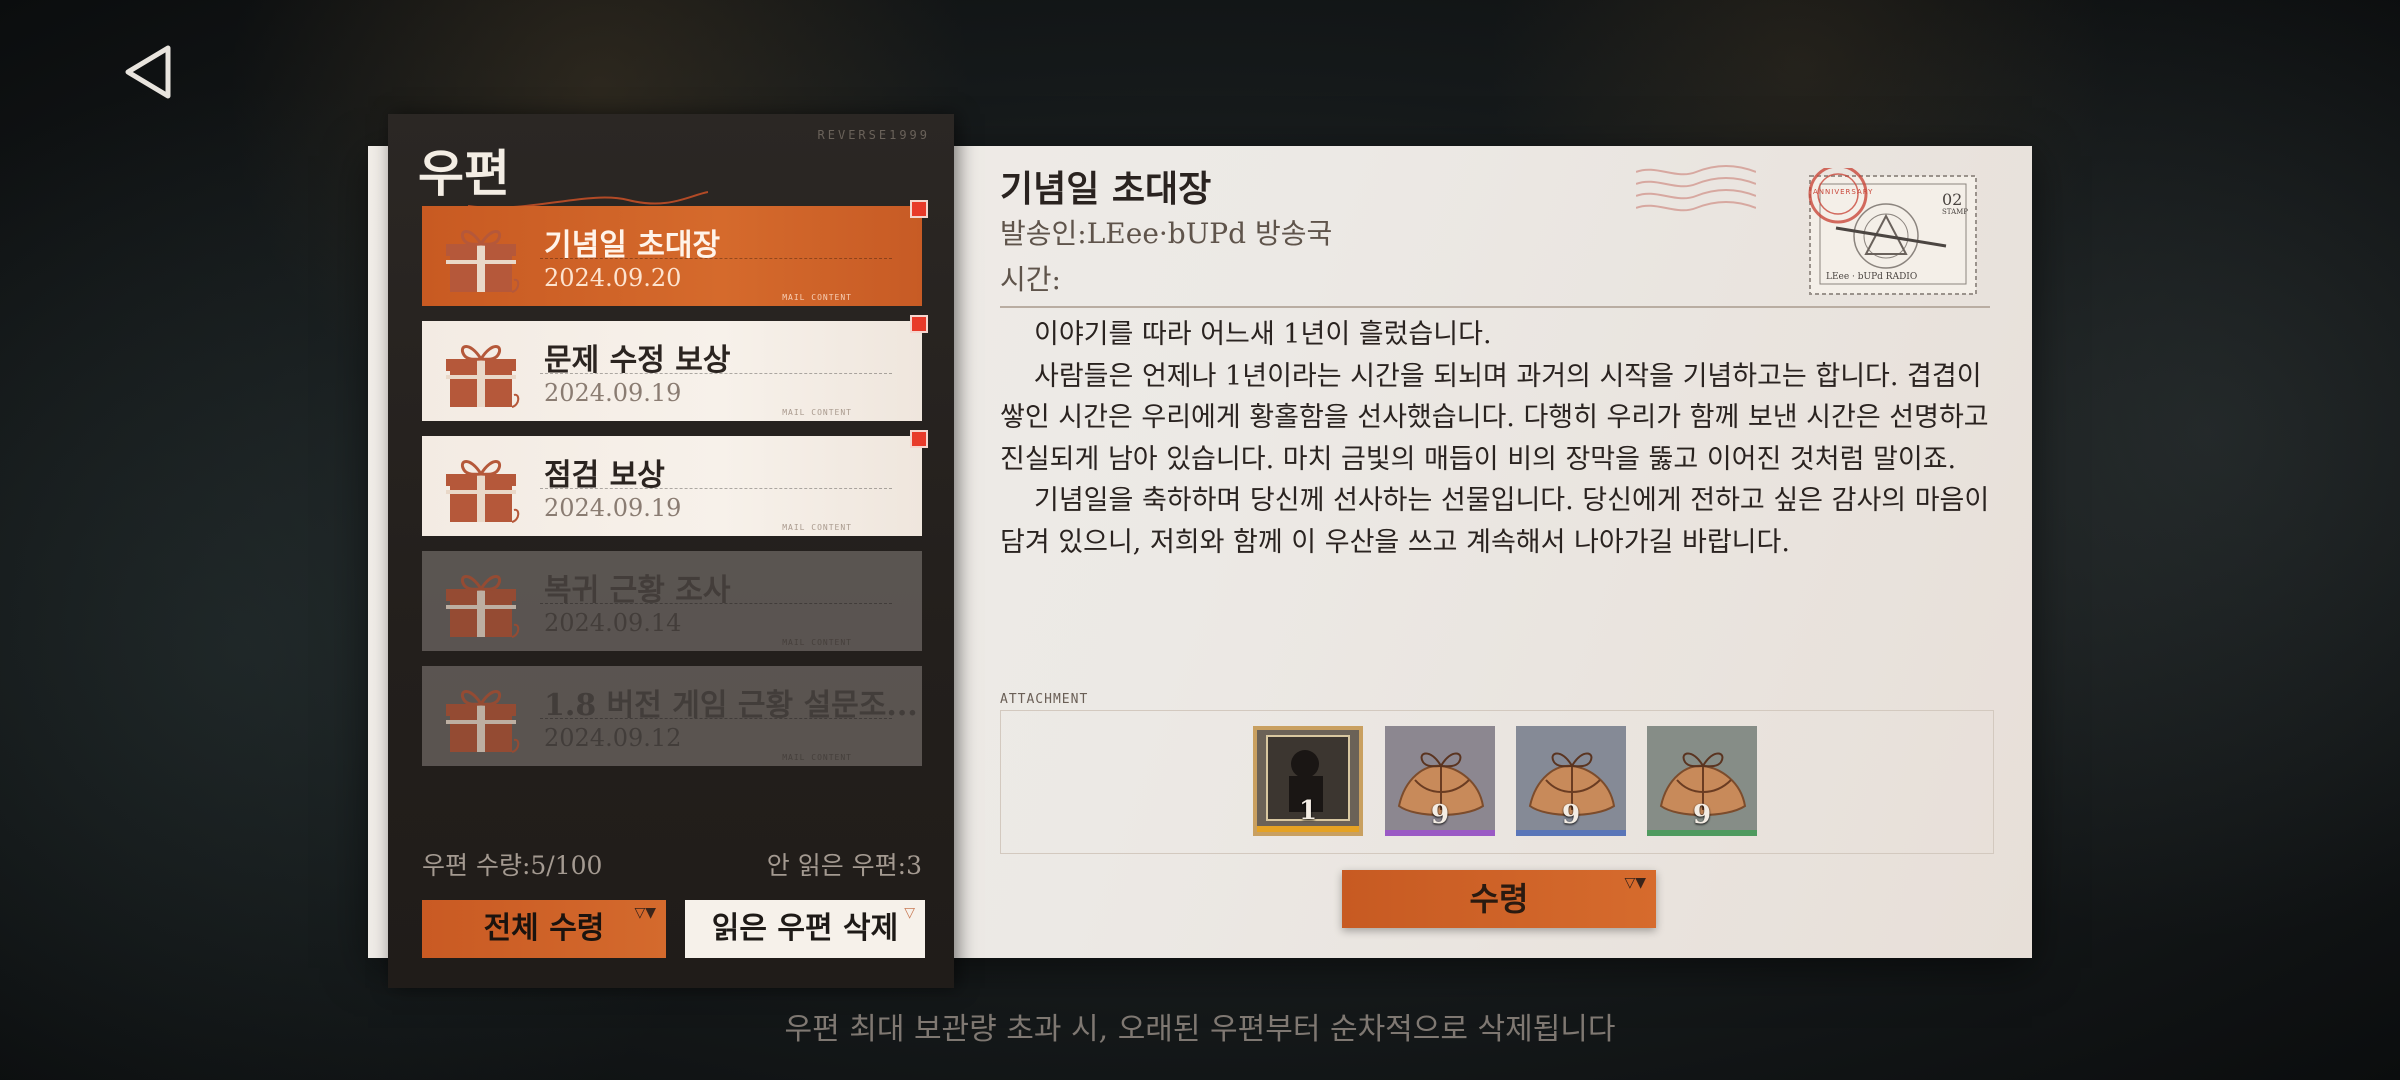 This screenshot has width=2400, height=1080. I want to click on stamp-footer: LEee · bUPd RADIO, so click(1872, 277).